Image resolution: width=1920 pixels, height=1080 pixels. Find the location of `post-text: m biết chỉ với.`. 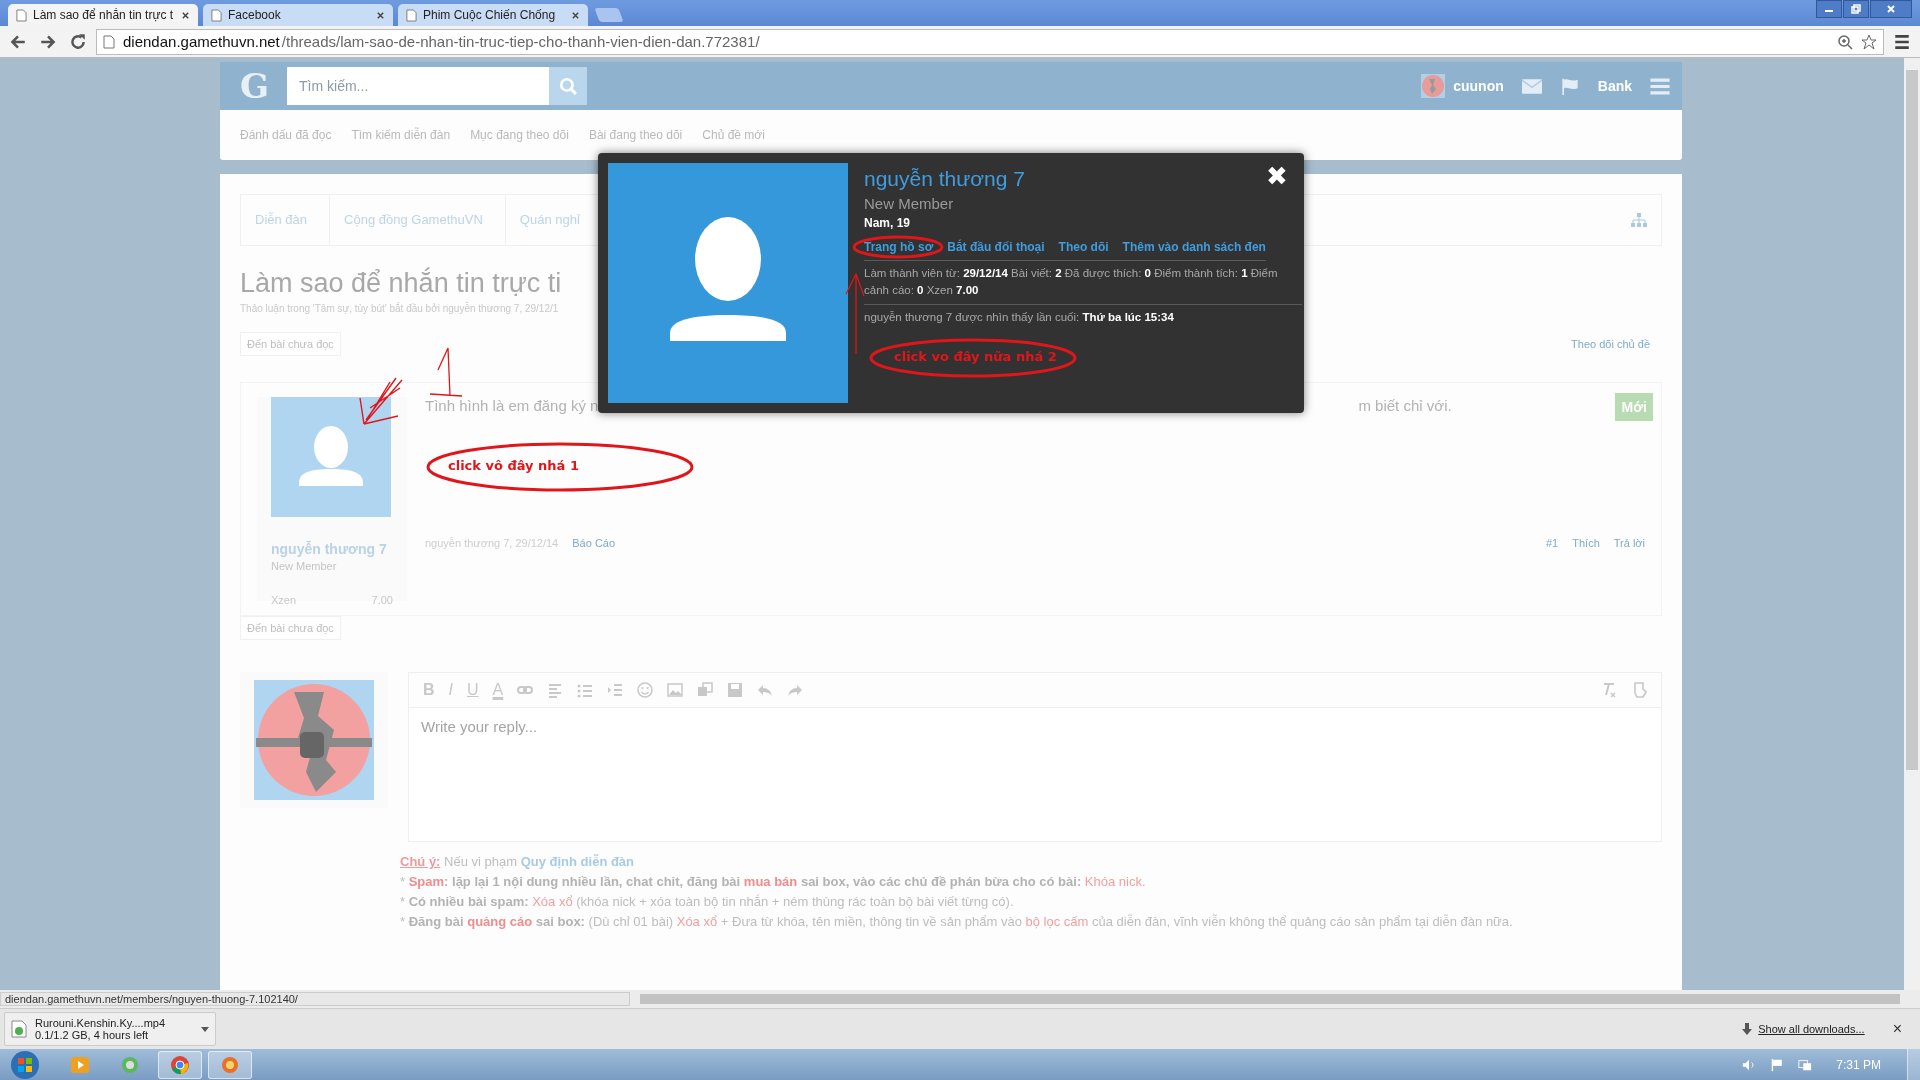

post-text: m biết chỉ với. is located at coordinates (1405, 405).